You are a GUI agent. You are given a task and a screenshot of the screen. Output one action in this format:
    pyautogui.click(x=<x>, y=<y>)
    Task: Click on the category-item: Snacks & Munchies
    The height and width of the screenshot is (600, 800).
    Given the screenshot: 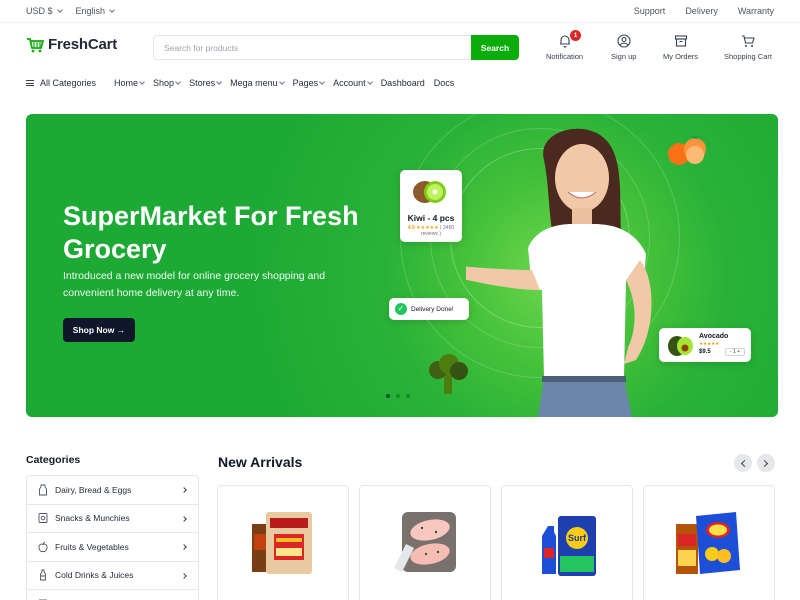 What is the action you would take?
    pyautogui.click(x=112, y=519)
    